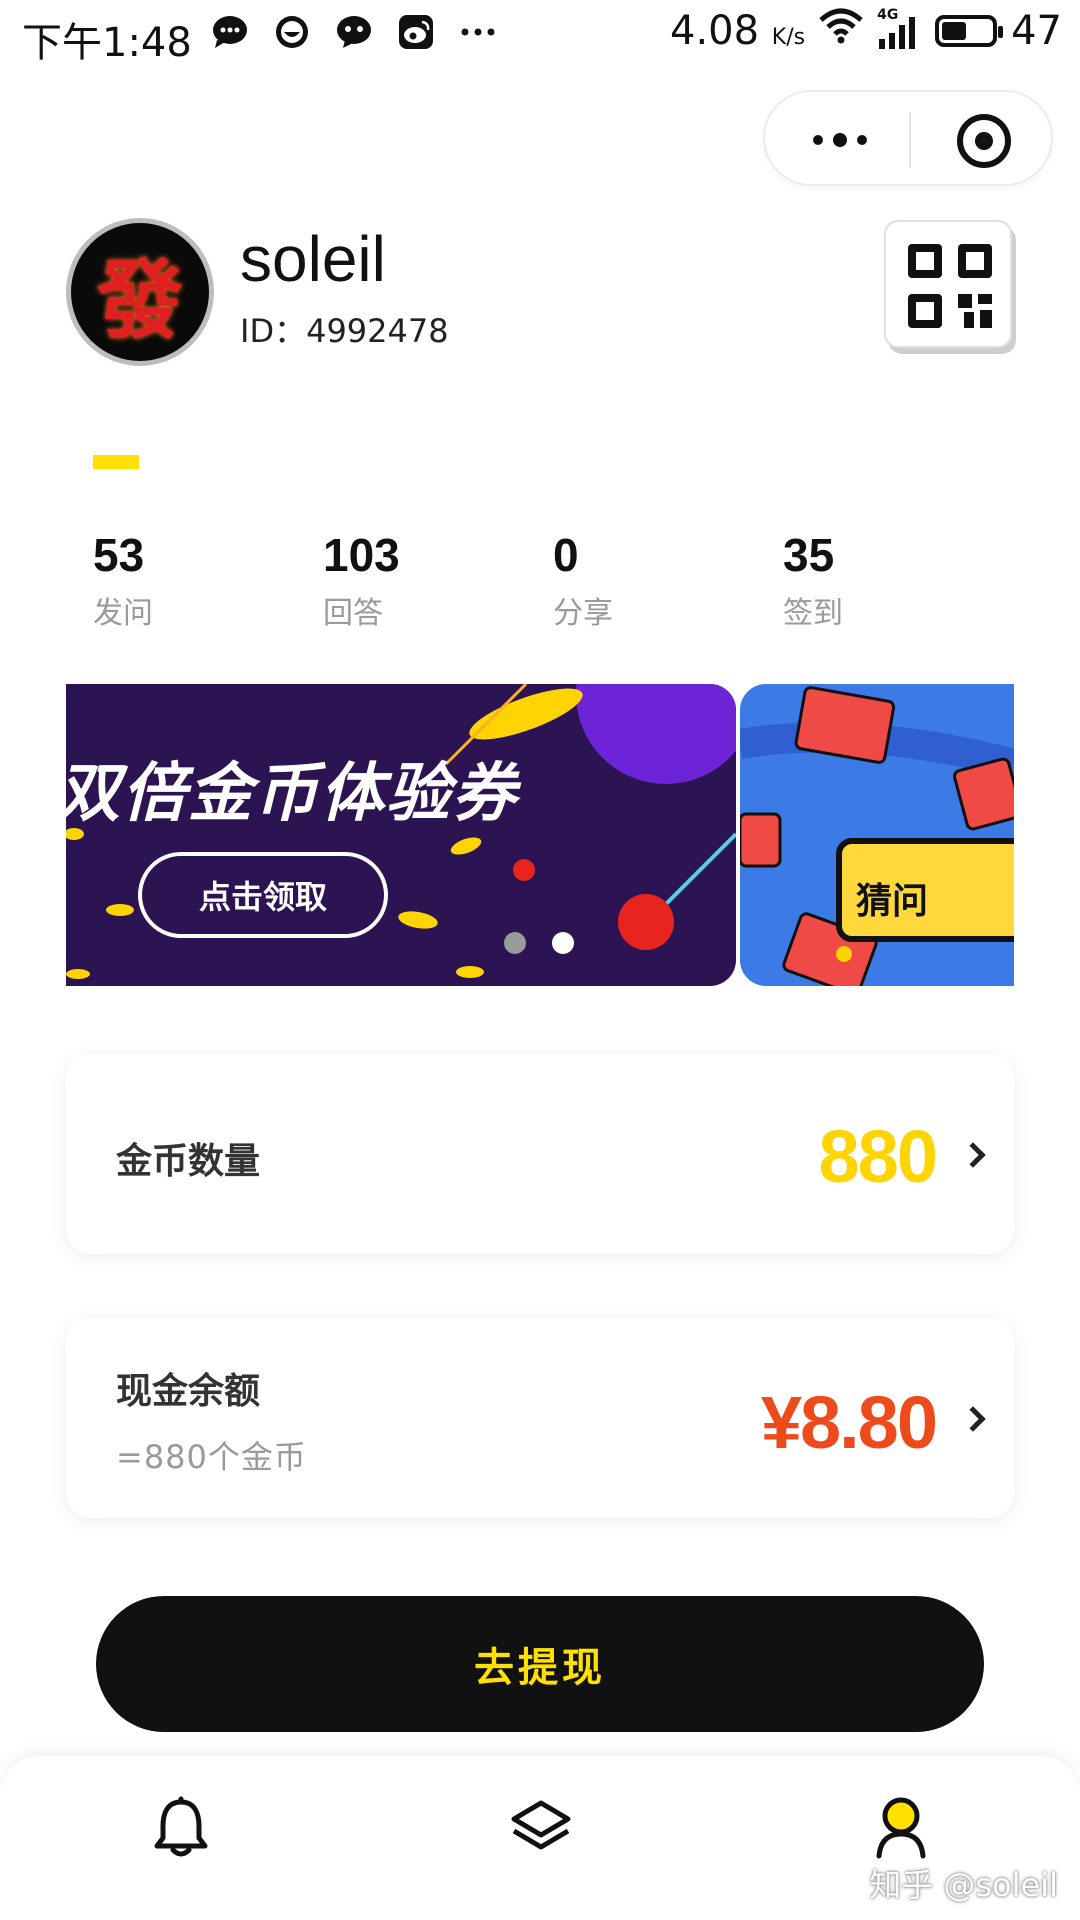 This screenshot has height=1920, width=1080. What do you see at coordinates (738, 31) in the screenshot?
I see `network-speed: 4.08 K/s` at bounding box center [738, 31].